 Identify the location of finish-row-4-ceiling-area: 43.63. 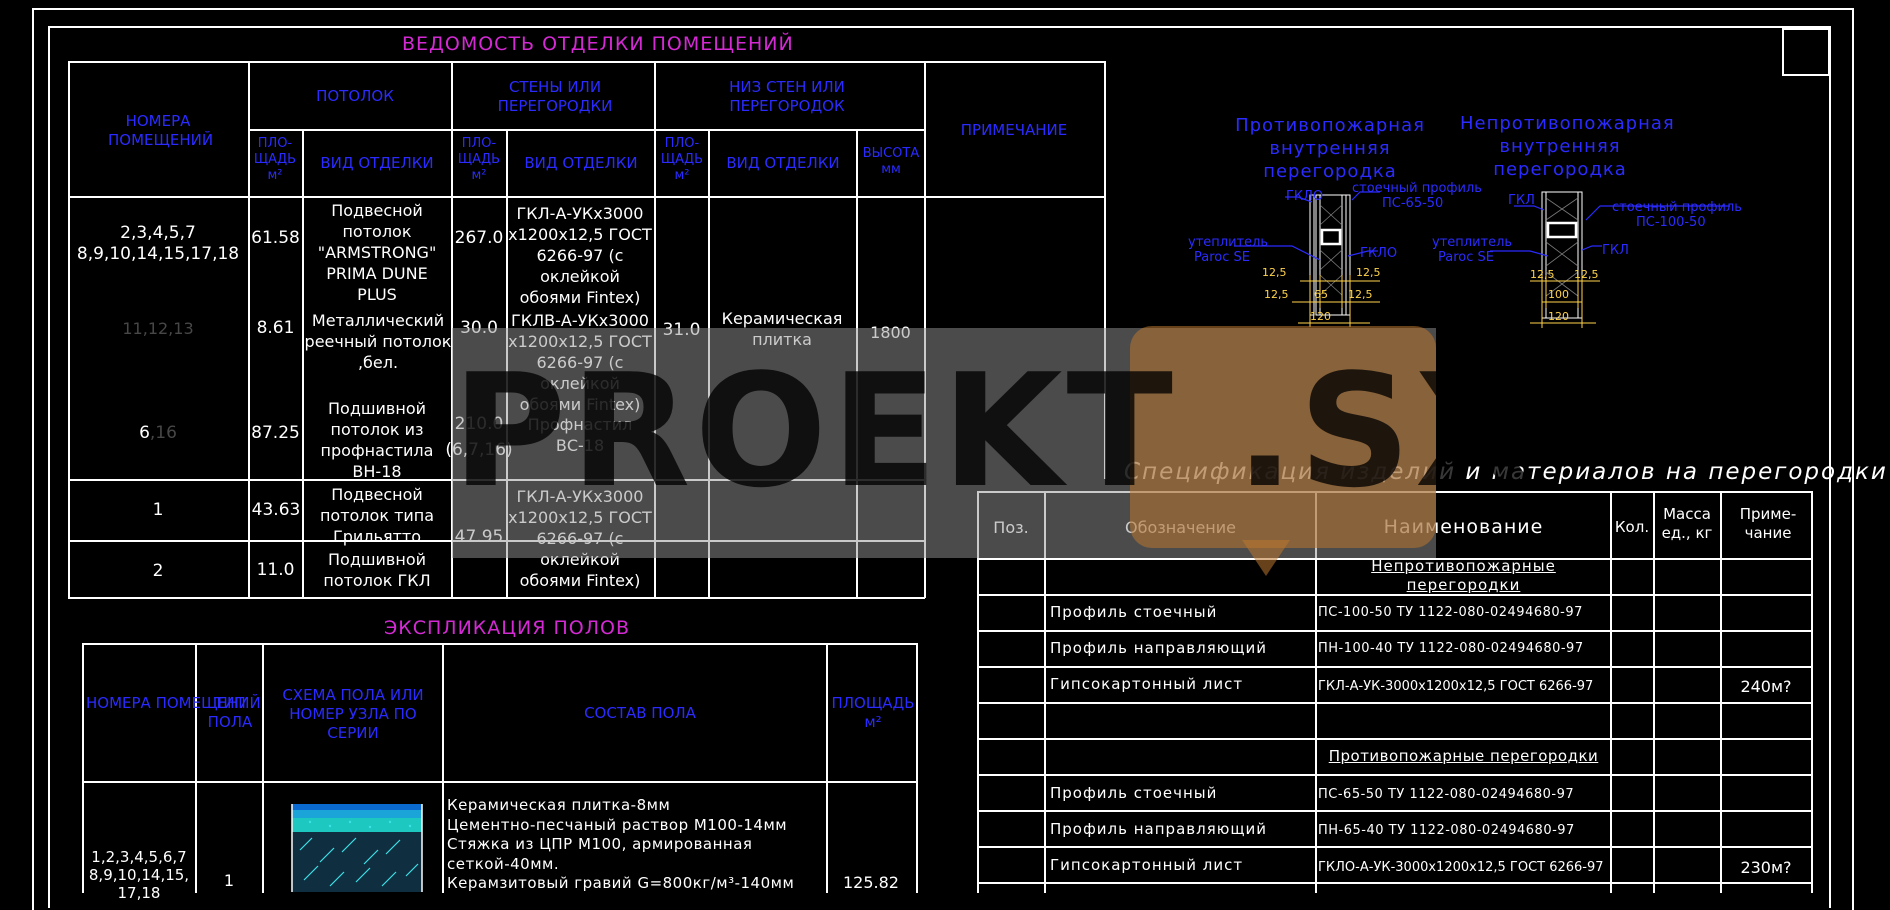
(276, 510).